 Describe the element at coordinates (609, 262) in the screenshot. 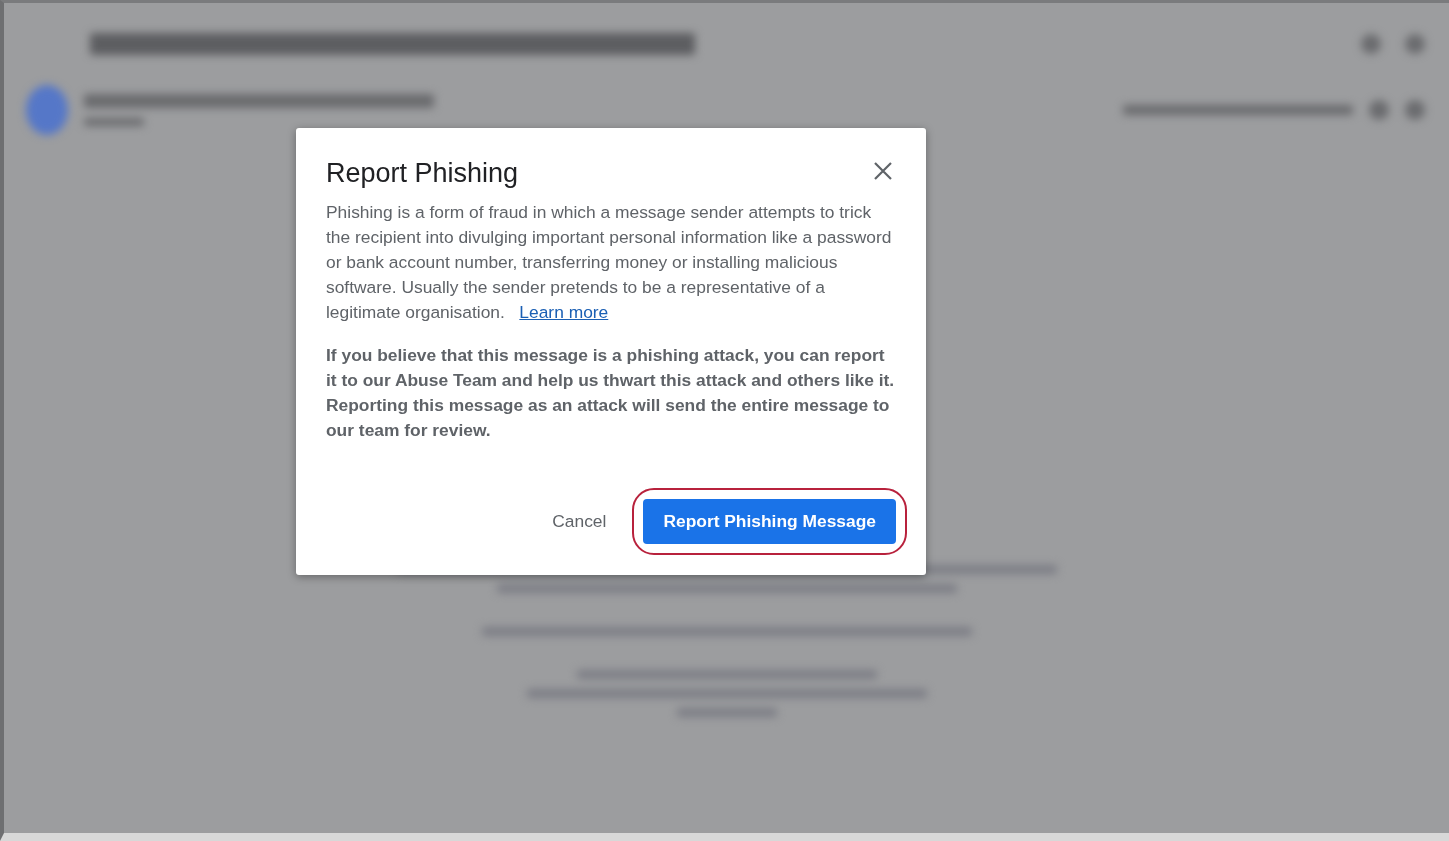

I see `description-text: Phishing is a form of fraud in which a message sender attempts to trick the recipient into divulging important personal information like a password or bank account number, transferring money or installing malicious software. Usually the sender pretends to be a representative of a legitimate organisation. Learn more` at that location.